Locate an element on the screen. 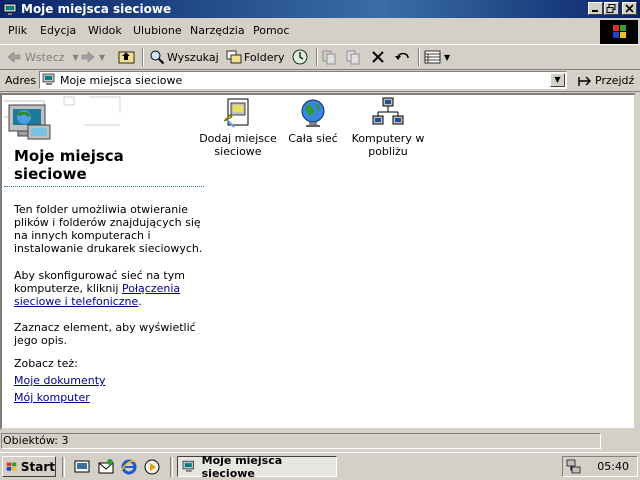  close-icon is located at coordinates (629, 8).